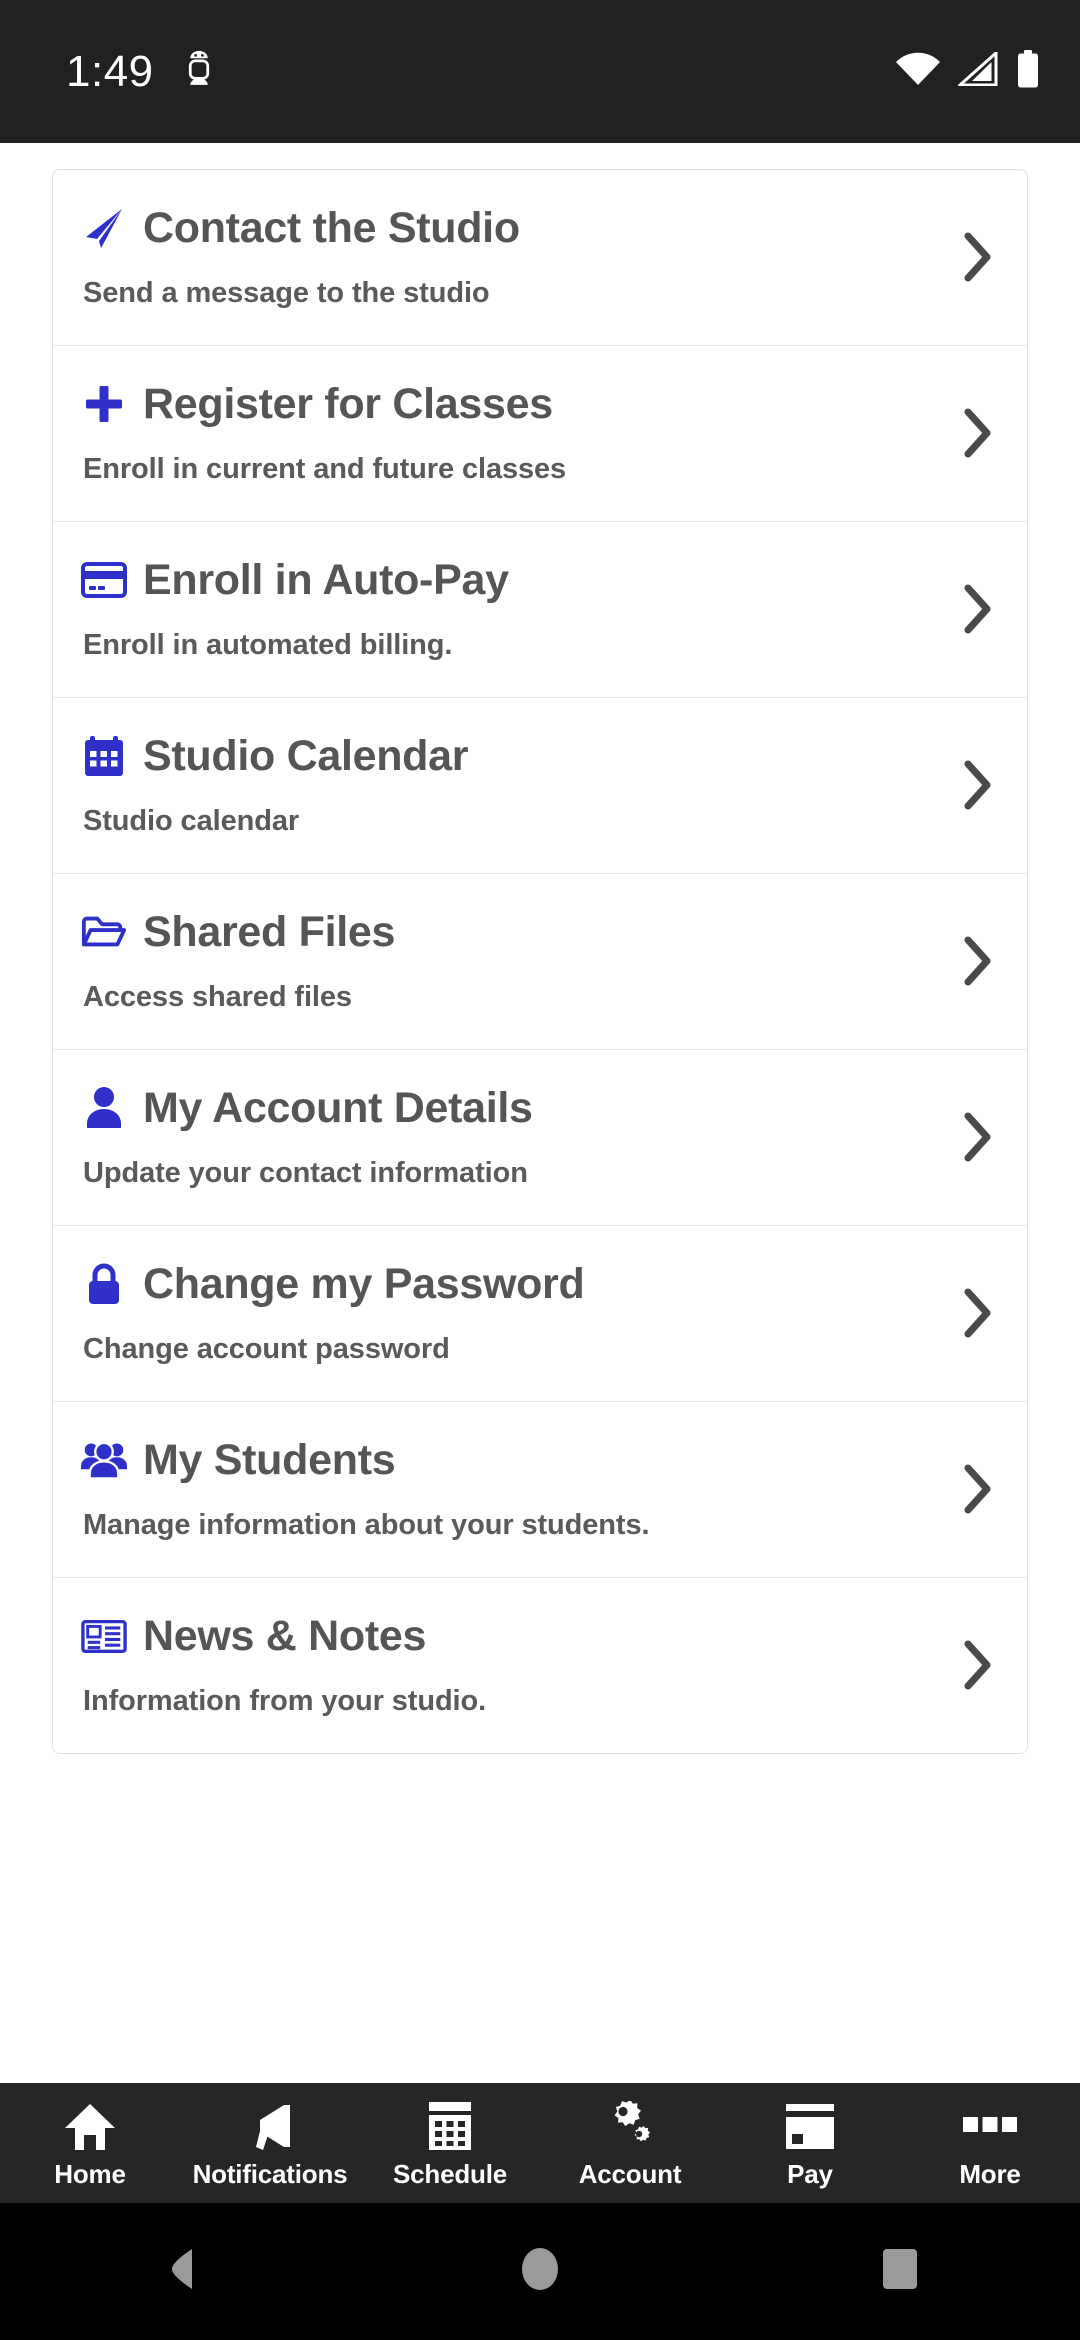 This screenshot has height=2340, width=1080. What do you see at coordinates (270, 2124) in the screenshot?
I see `megaphone-icon` at bounding box center [270, 2124].